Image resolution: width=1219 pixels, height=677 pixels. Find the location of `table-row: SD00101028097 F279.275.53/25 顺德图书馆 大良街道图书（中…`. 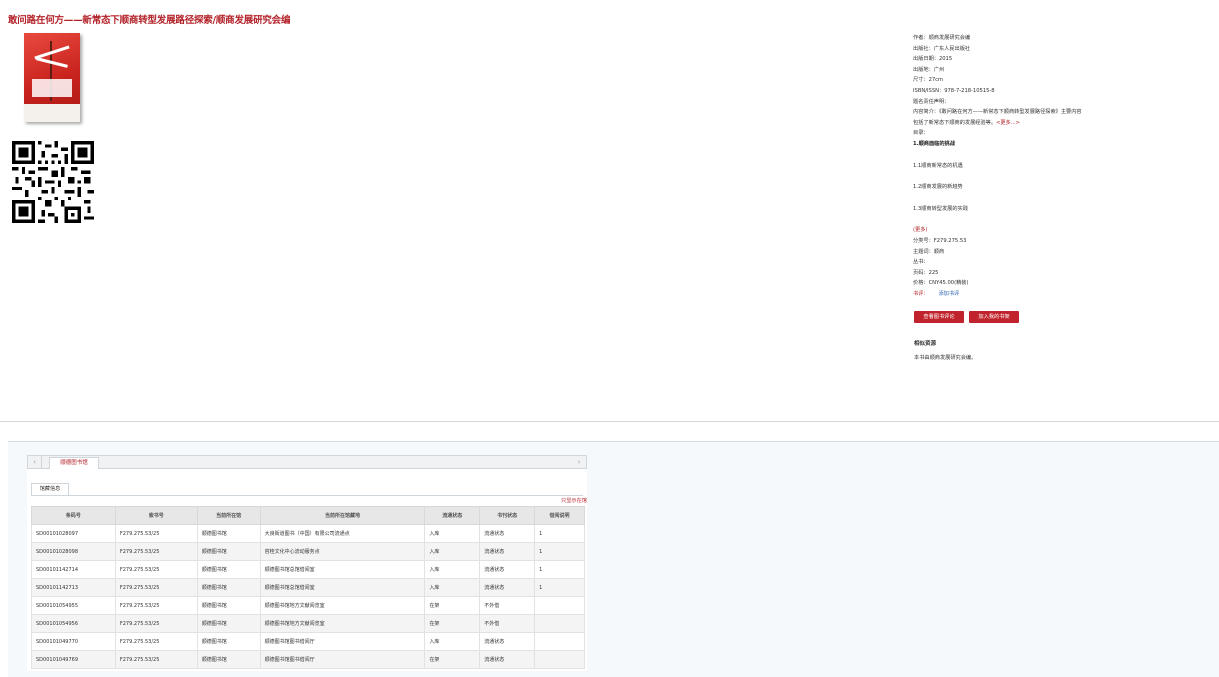

table-row: SD00101028097 F279.275.53/25 顺德图书馆 大良街道图书（中… is located at coordinates (308, 533).